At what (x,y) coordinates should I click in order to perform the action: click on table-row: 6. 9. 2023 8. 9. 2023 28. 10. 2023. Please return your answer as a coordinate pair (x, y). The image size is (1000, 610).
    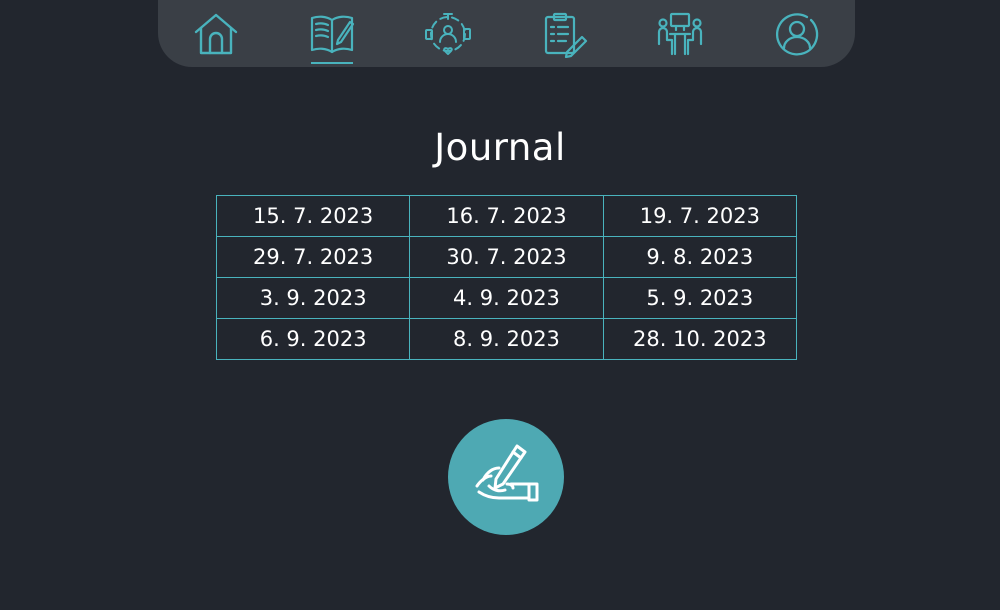
    Looking at the image, I should click on (506, 339).